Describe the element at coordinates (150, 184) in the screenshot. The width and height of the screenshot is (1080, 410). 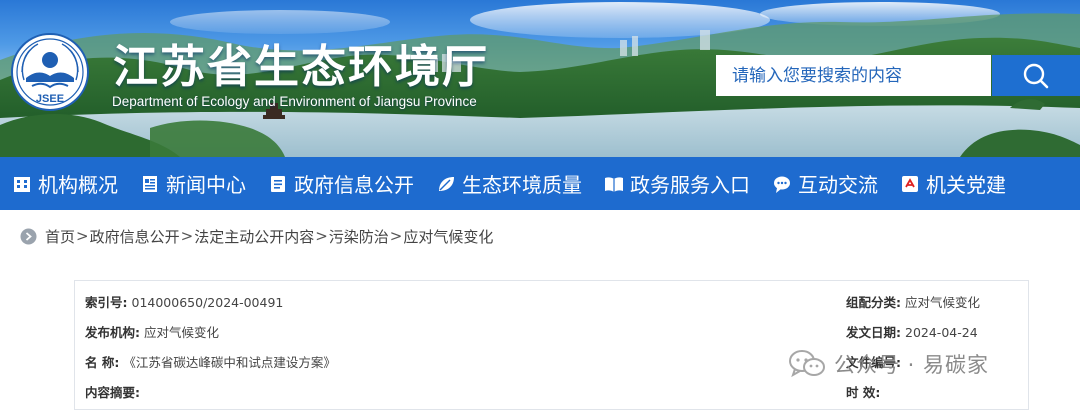
I see `newspaper-icon` at that location.